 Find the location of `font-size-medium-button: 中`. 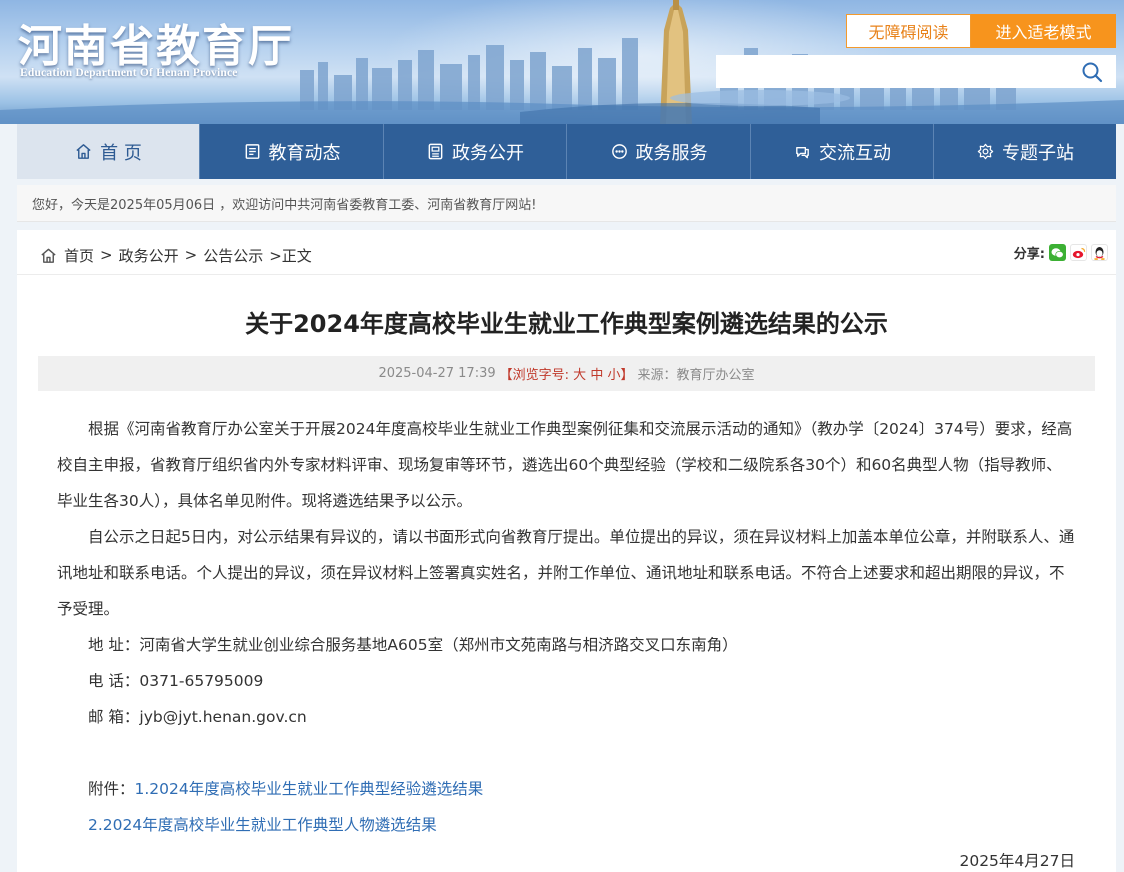

font-size-medium-button: 中 is located at coordinates (596, 375).